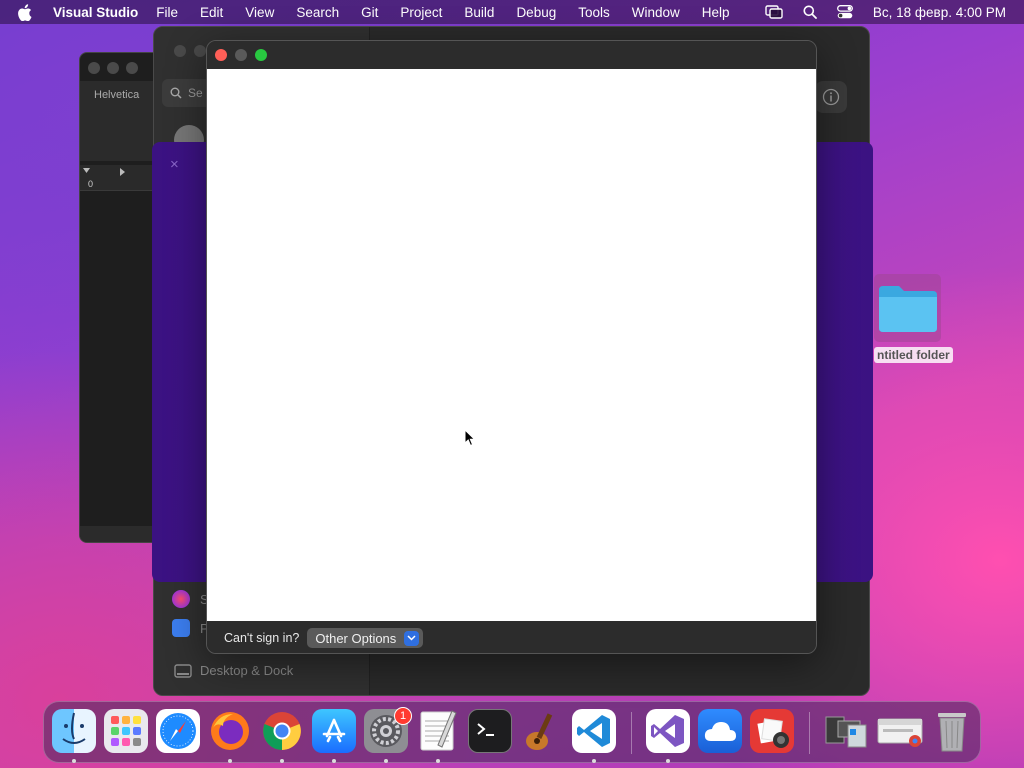  What do you see at coordinates (656, 12) in the screenshot?
I see `menu-window: Window` at bounding box center [656, 12].